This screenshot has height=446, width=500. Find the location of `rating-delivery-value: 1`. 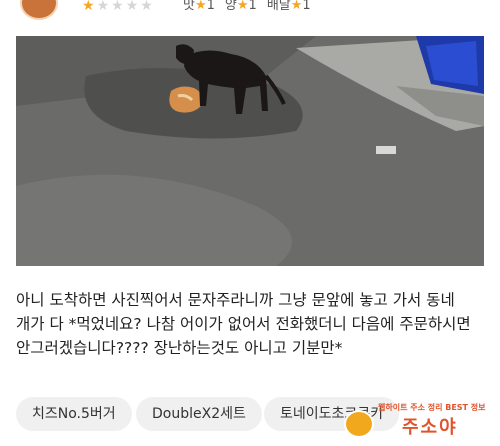

rating-delivery-value: 1 is located at coordinates (306, 6).